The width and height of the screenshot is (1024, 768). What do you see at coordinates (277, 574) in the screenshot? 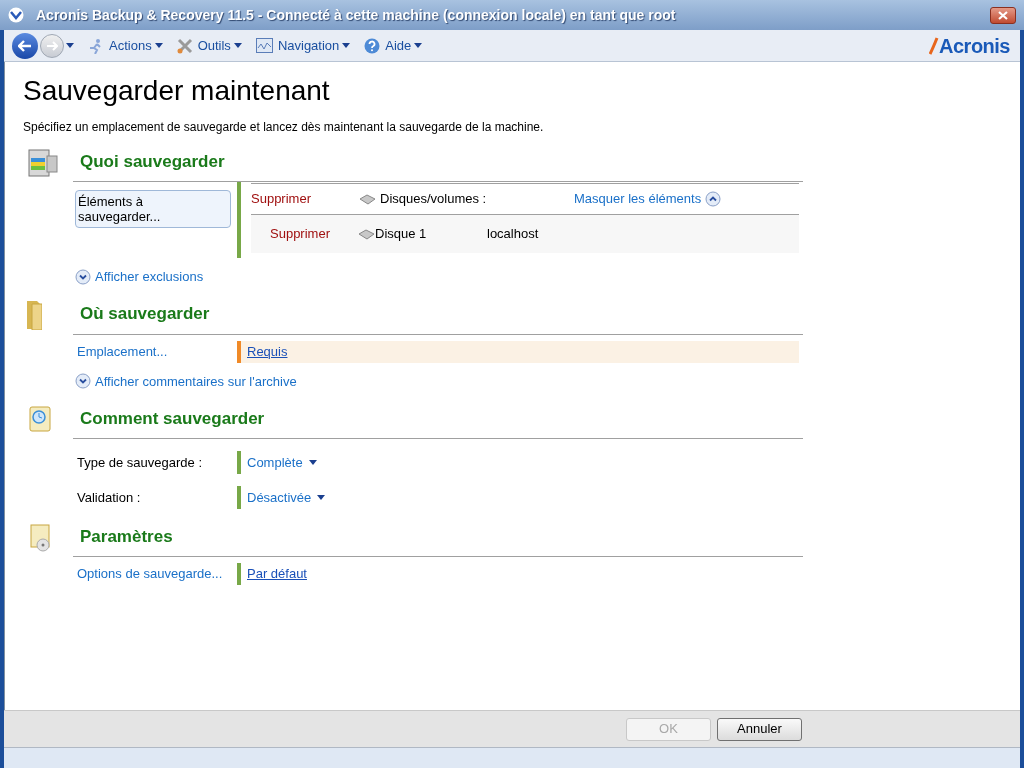
I see `value-link: Par défaut` at bounding box center [277, 574].